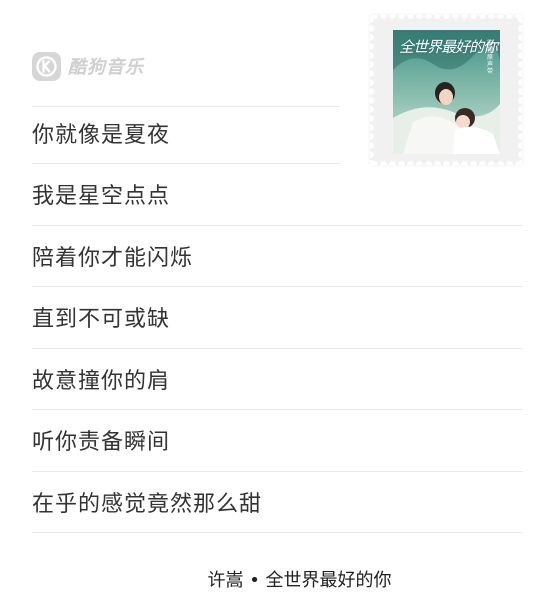 The width and height of the screenshot is (554, 599). What do you see at coordinates (113, 258) in the screenshot?
I see `lyric-line: 陪着你才能闪烁` at bounding box center [113, 258].